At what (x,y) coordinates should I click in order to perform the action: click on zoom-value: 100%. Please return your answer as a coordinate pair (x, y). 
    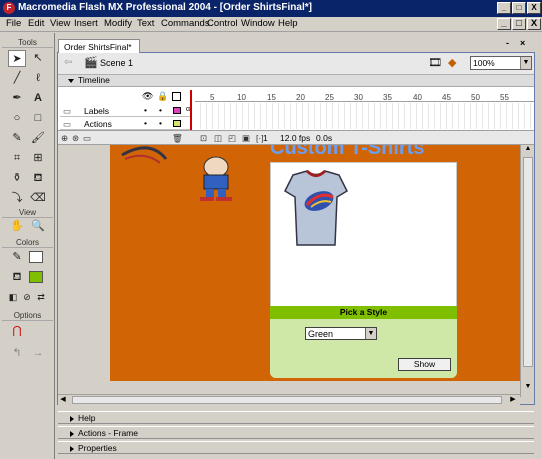
    Looking at the image, I should click on (484, 63).